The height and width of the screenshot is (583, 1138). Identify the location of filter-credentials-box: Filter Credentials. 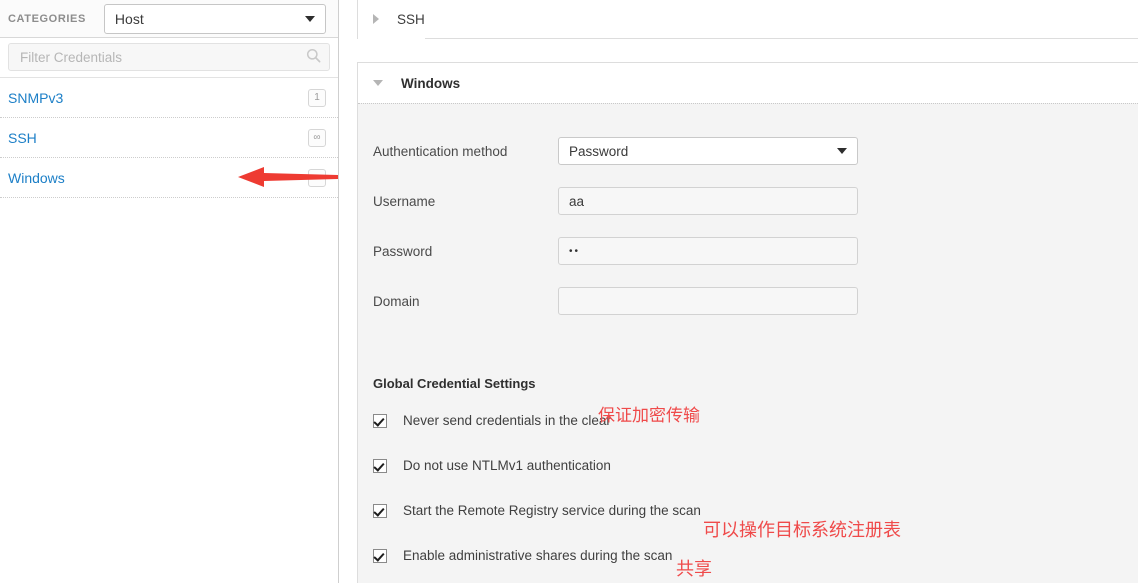
(169, 57).